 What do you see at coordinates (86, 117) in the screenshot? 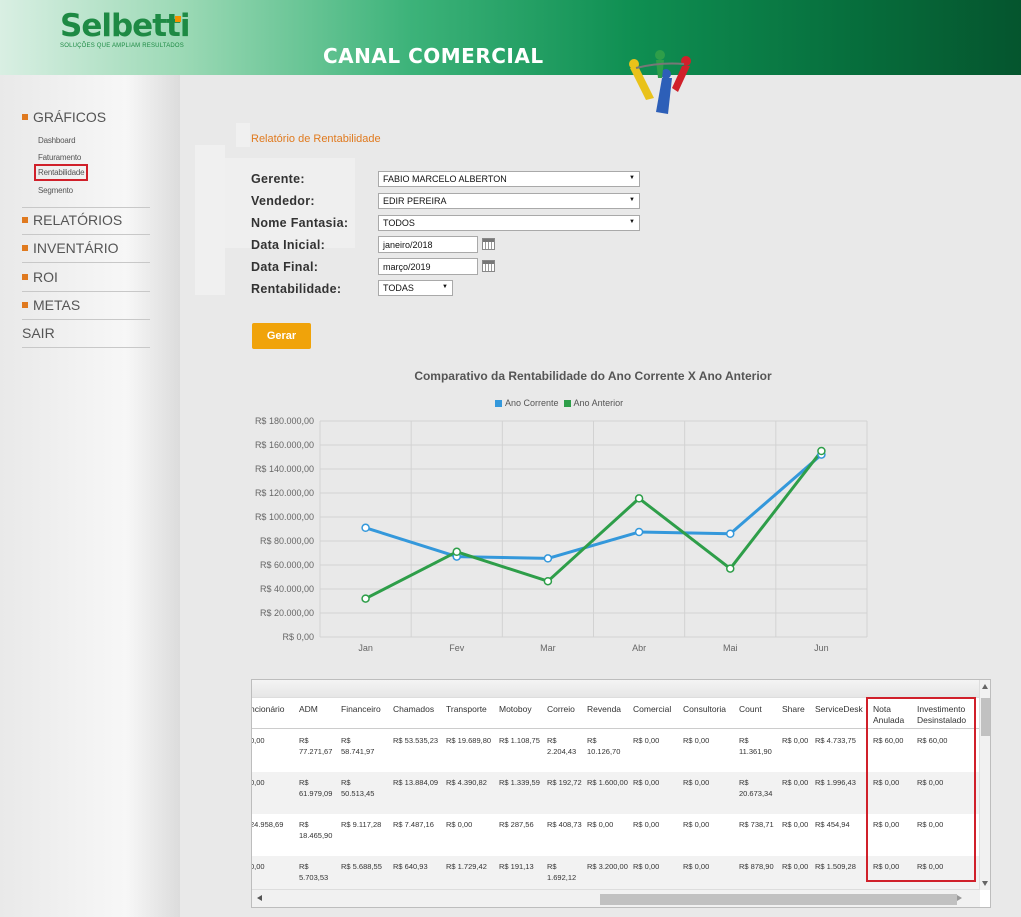
I see `menu-graficos: GRÁFICOS` at bounding box center [86, 117].